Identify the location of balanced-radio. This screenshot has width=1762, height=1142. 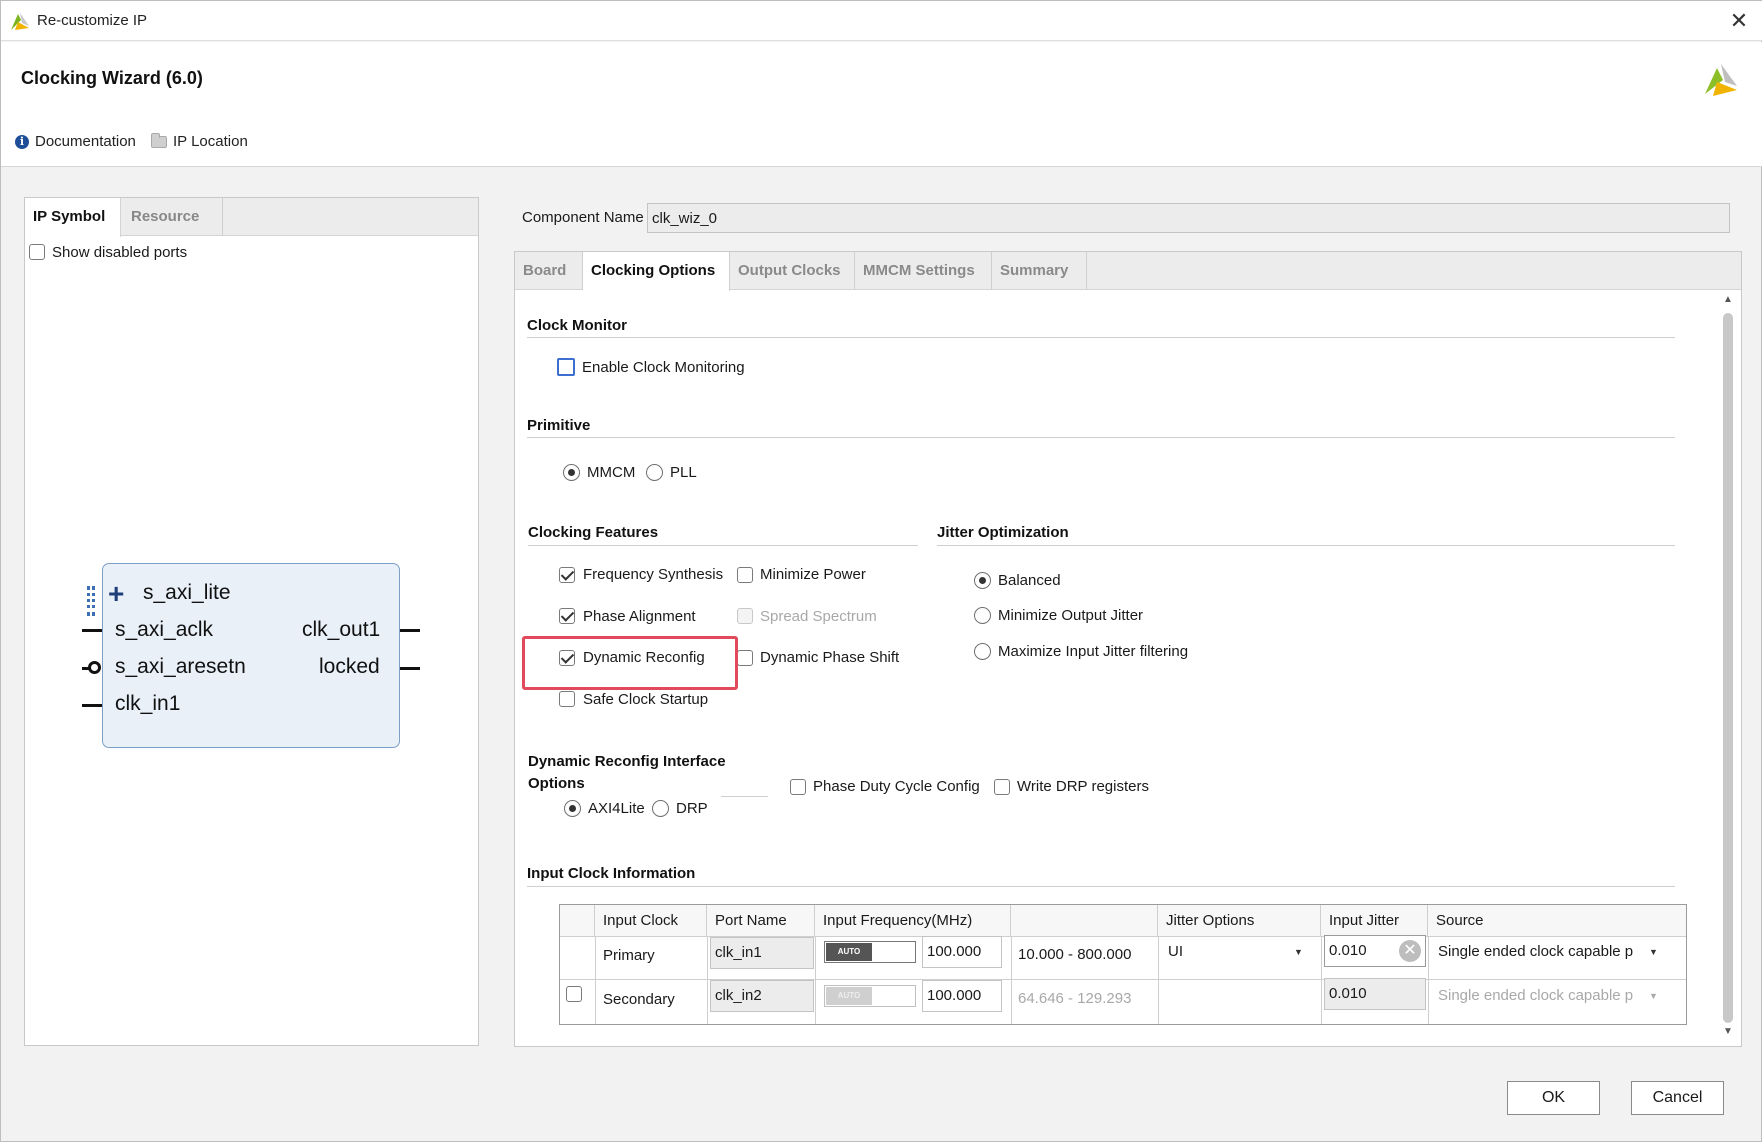
(982, 580).